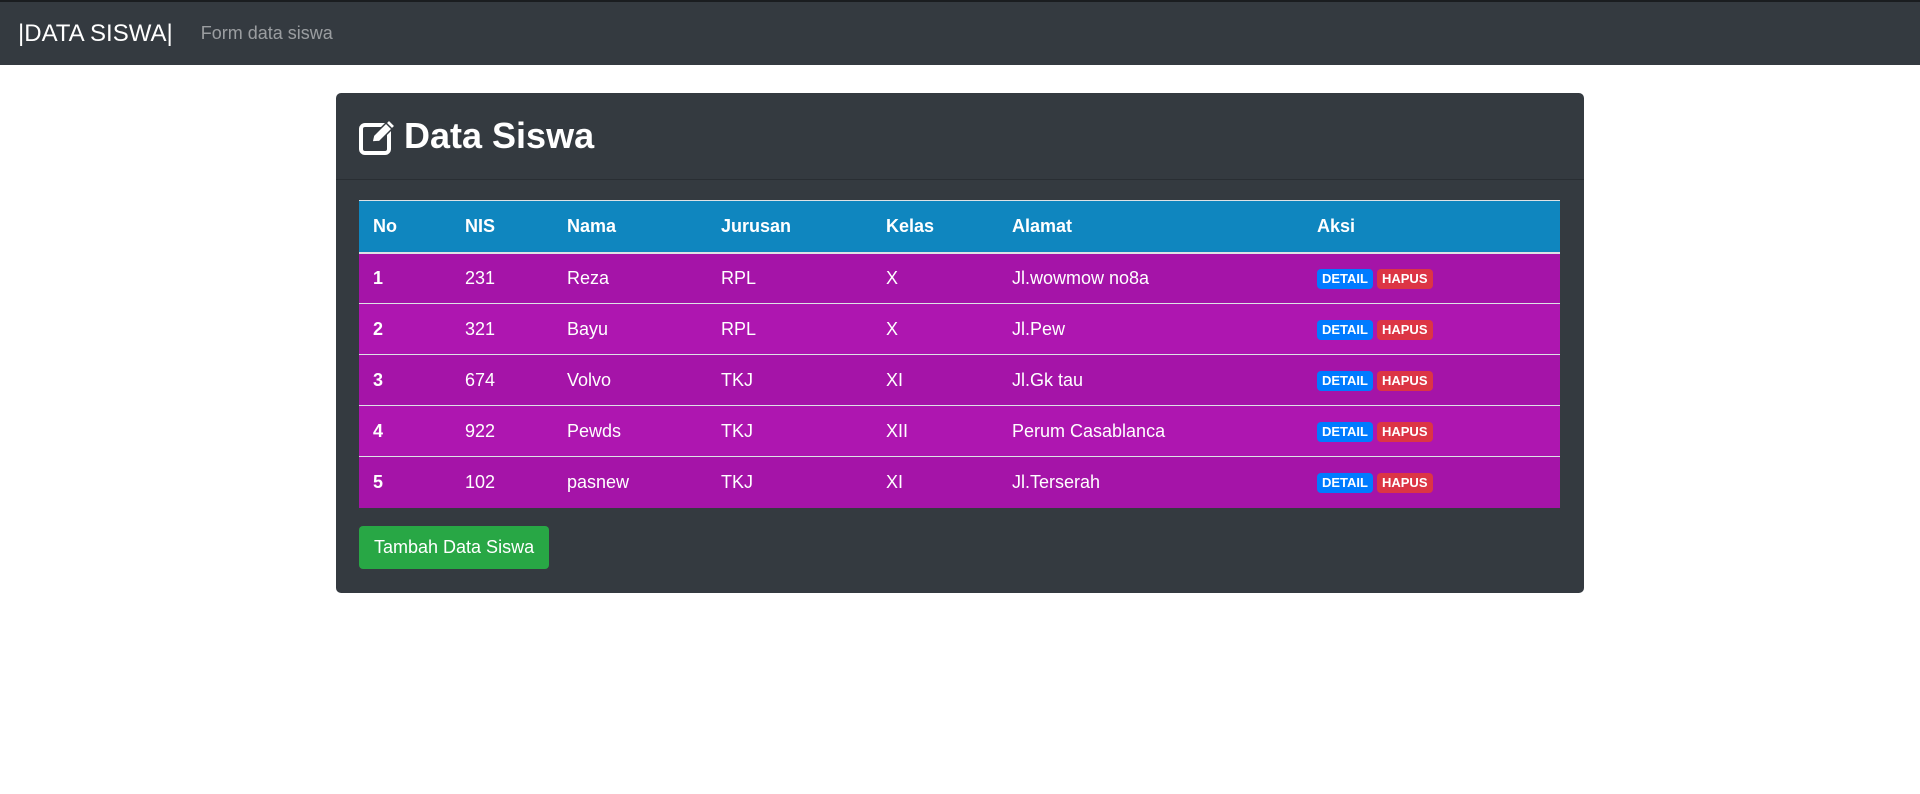 This screenshot has height=794, width=1920. Describe the element at coordinates (480, 481) in the screenshot. I see `cell-nis: 102` at that location.